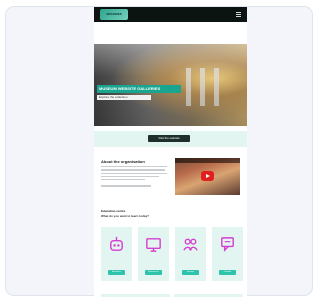  I want to click on hero-title: MUSEUM WEBSITE GALLERIES, so click(139, 89).